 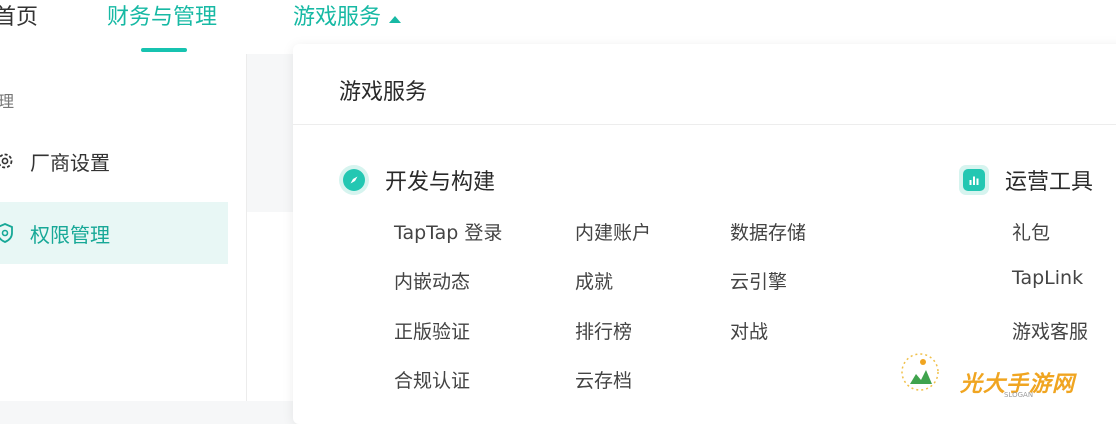 I want to click on link-builtin-account: 内建账户, so click(x=613, y=231).